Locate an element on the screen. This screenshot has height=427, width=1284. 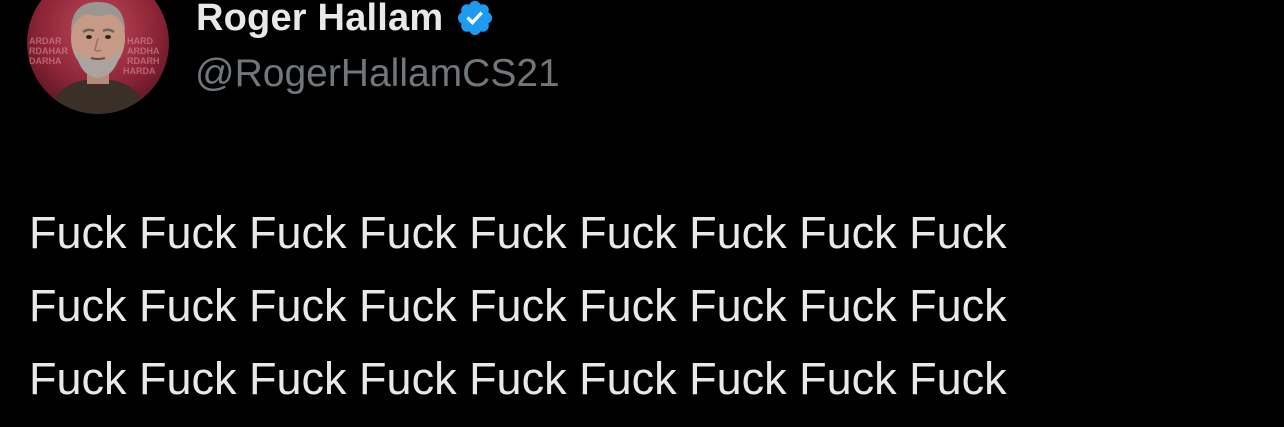
svg-text: HARDA is located at coordinates (139, 71).